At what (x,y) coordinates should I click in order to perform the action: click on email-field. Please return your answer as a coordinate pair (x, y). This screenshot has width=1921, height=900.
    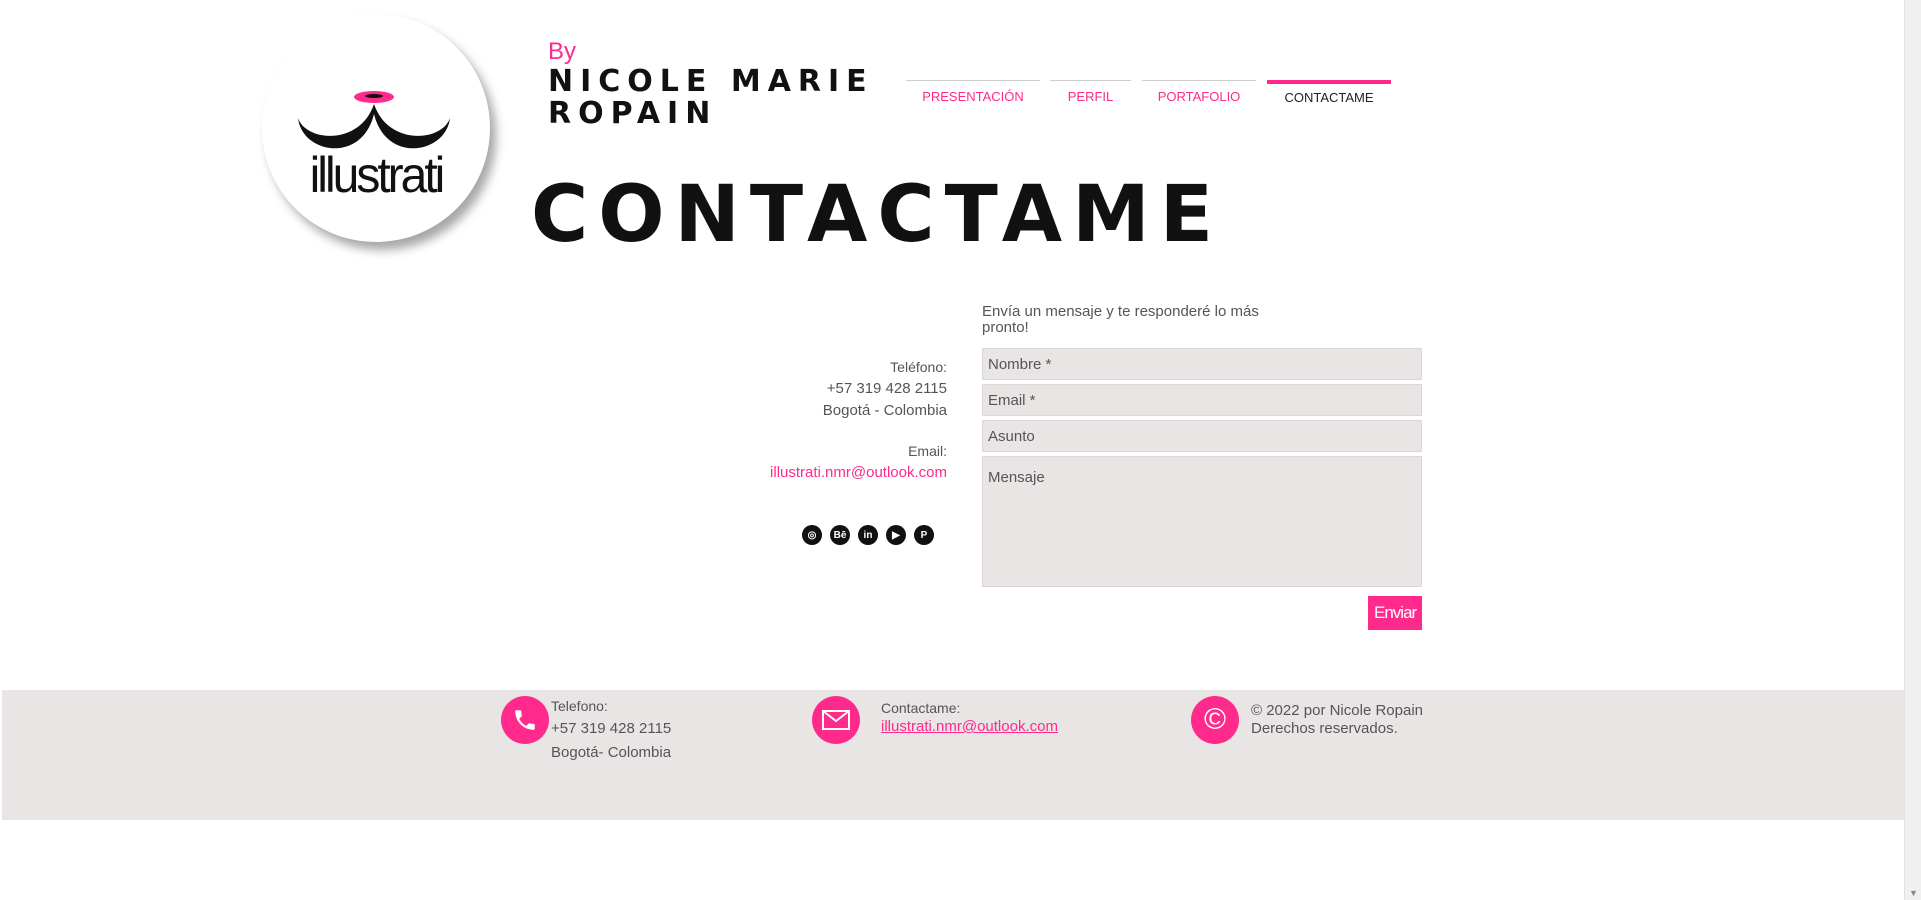
    Looking at the image, I should click on (1202, 400).